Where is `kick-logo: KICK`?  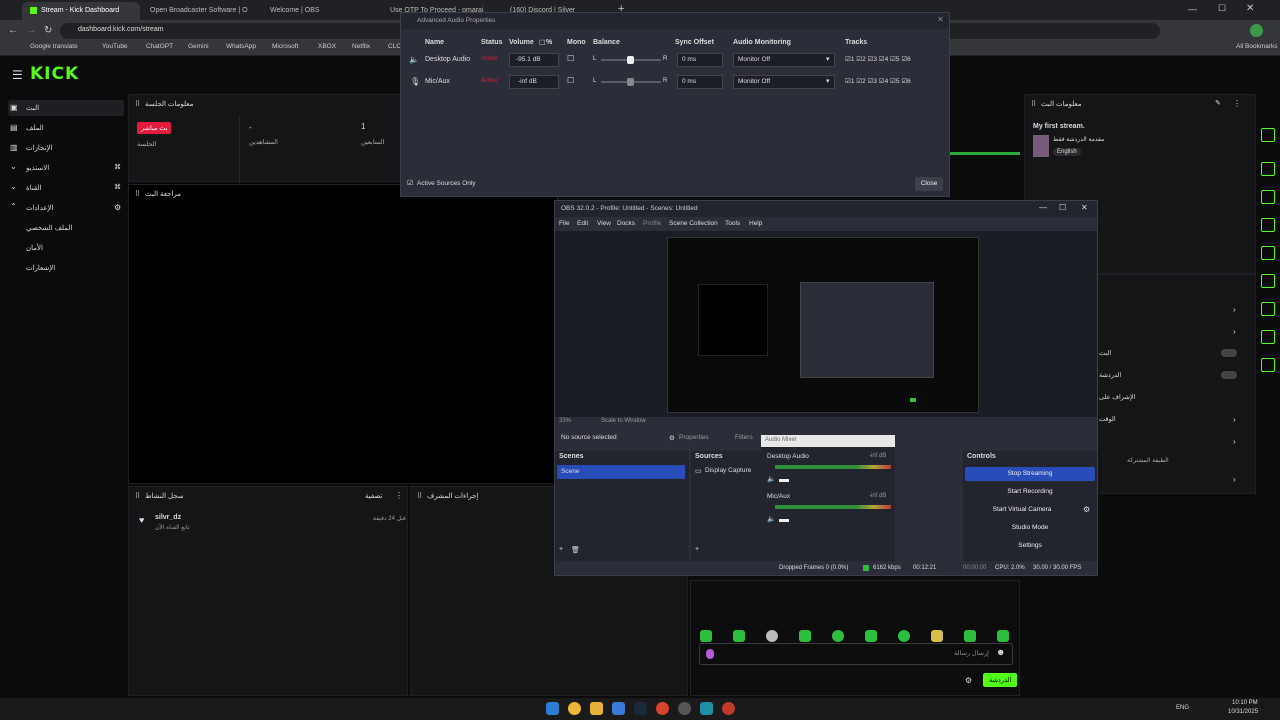
kick-logo: KICK is located at coordinates (54, 74).